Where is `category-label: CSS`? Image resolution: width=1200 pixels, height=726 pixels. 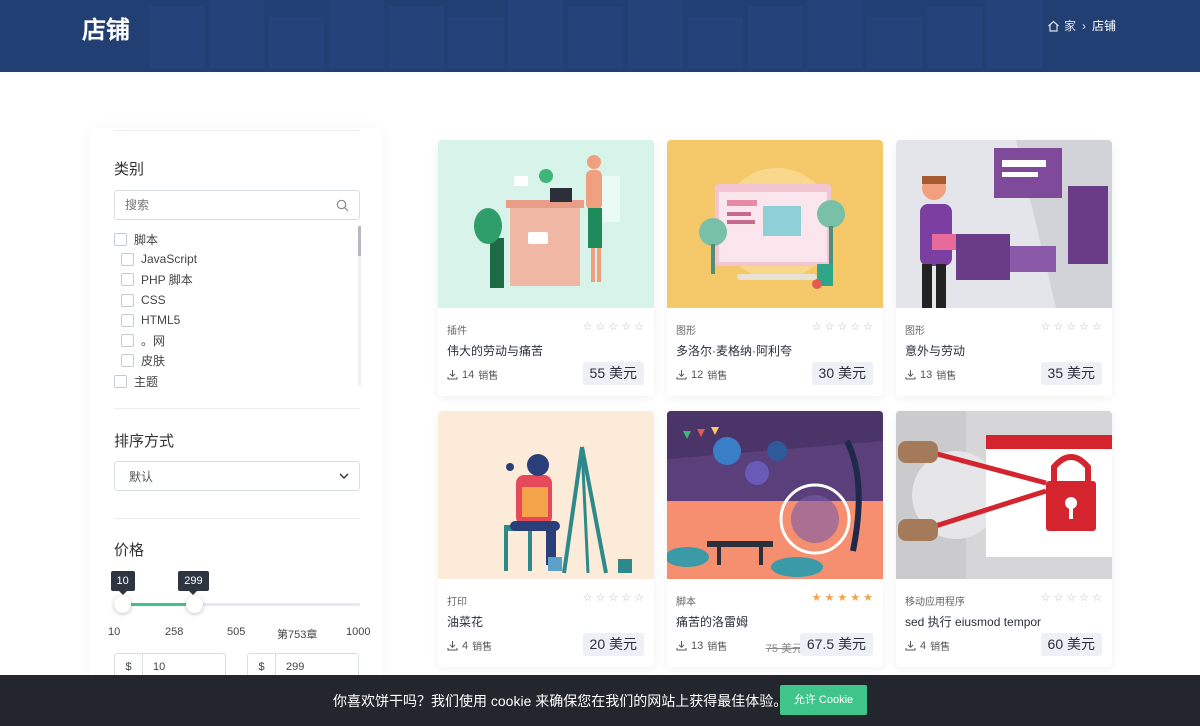 category-label: CSS is located at coordinates (153, 300).